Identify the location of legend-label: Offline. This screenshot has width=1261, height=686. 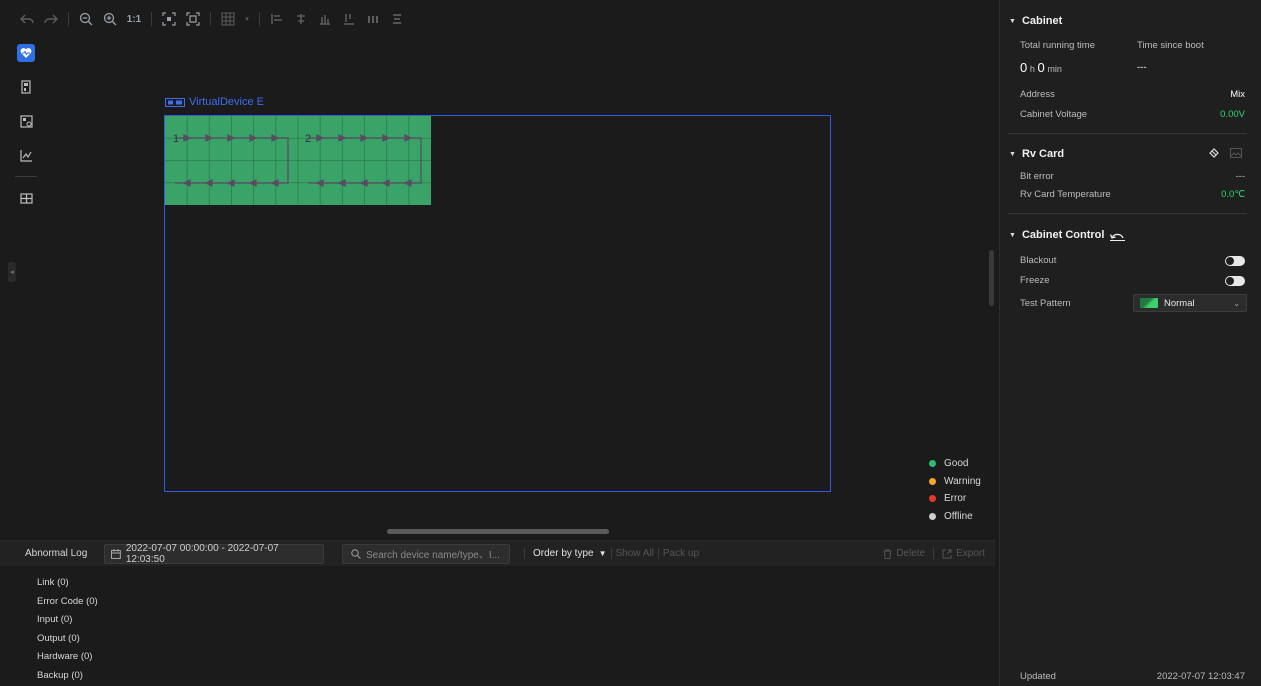
(958, 516).